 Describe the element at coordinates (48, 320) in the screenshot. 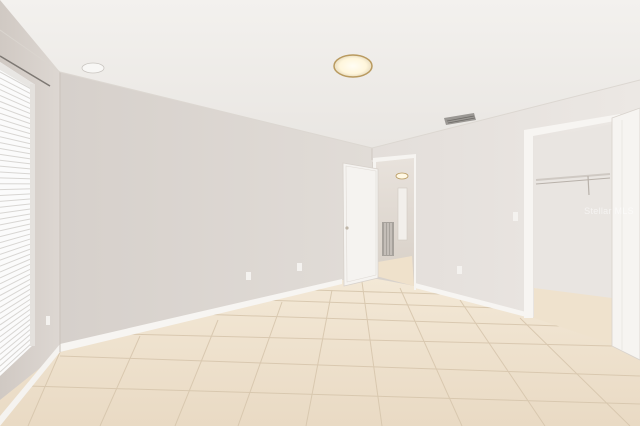

I see `outlet-left` at that location.